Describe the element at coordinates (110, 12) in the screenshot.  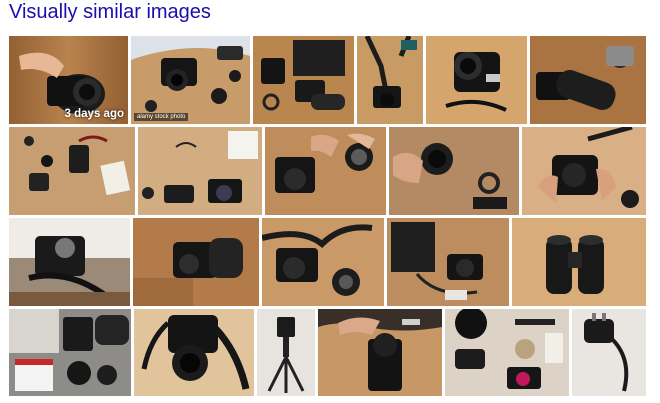
I see `visually-similar-images-heading: Visually similar images` at that location.